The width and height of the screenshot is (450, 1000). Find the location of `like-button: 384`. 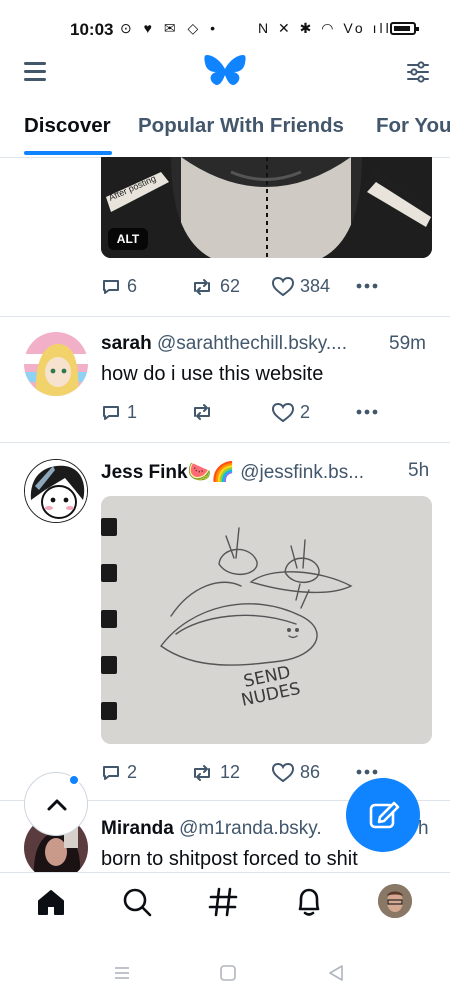

like-button: 384 is located at coordinates (301, 286).